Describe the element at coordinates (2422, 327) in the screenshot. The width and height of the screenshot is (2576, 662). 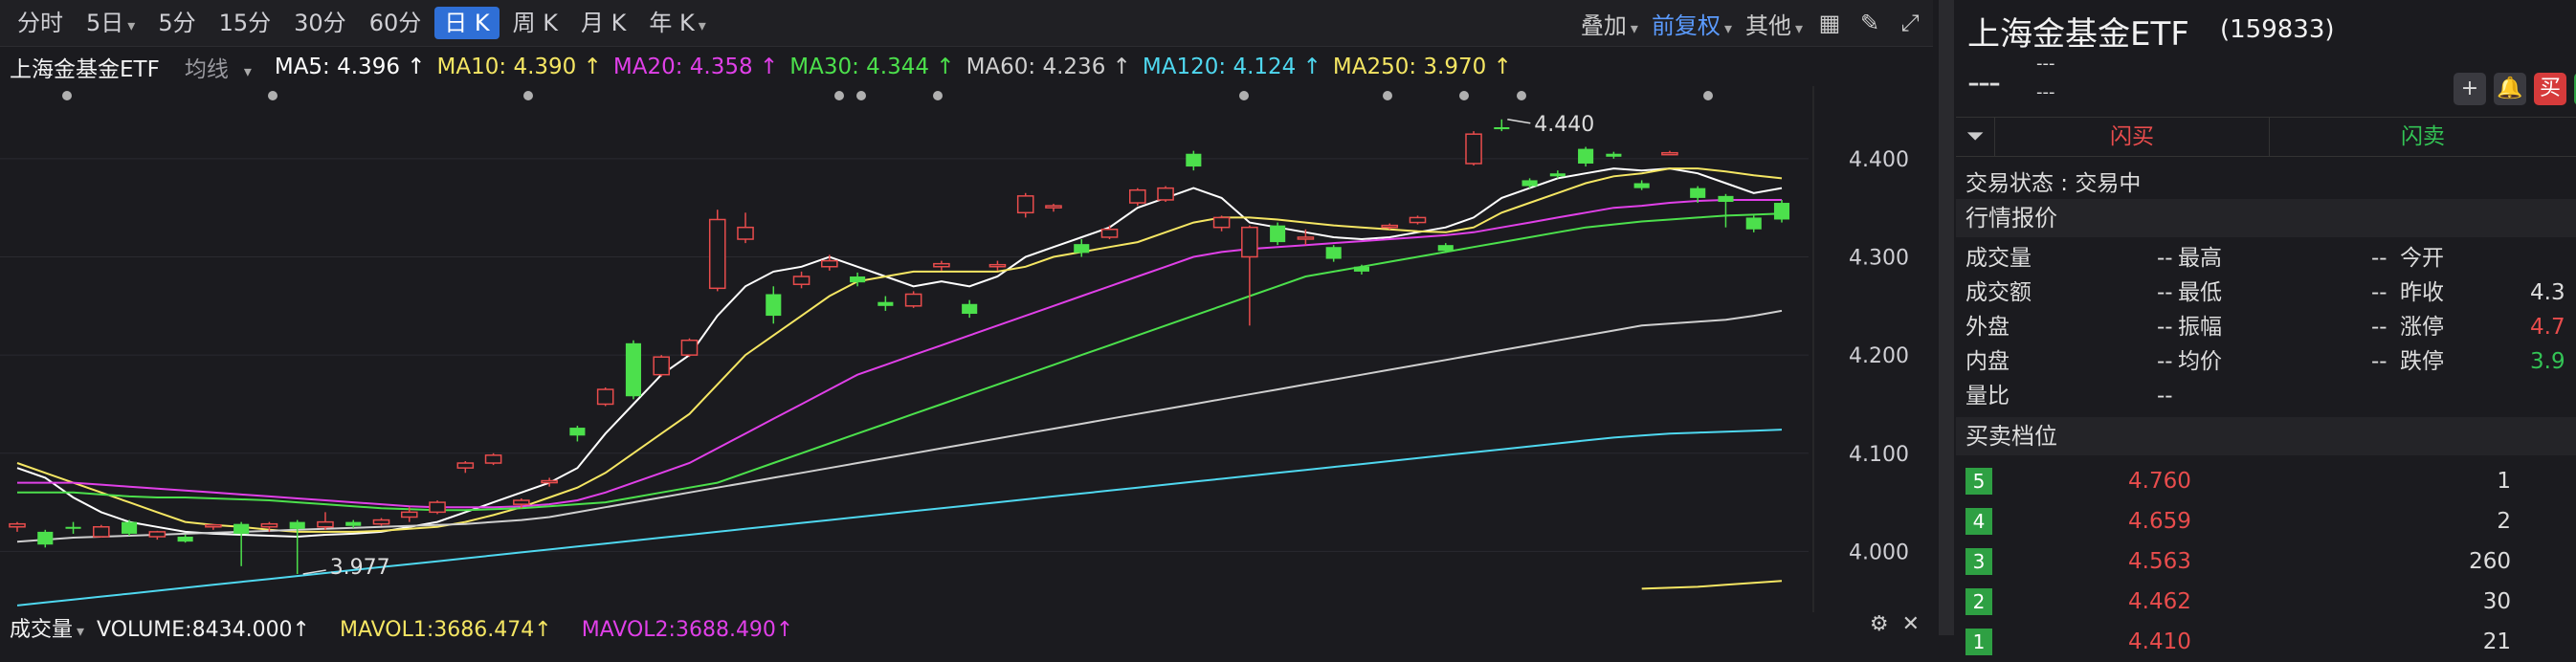
I see `quote-label: 涨停` at that location.